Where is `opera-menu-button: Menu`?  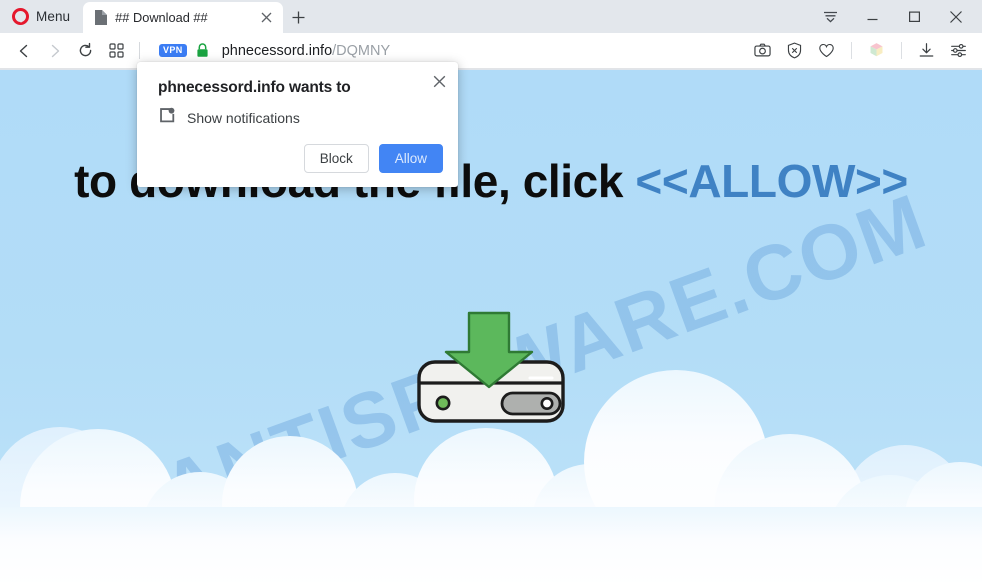 opera-menu-button: Menu is located at coordinates (40, 16).